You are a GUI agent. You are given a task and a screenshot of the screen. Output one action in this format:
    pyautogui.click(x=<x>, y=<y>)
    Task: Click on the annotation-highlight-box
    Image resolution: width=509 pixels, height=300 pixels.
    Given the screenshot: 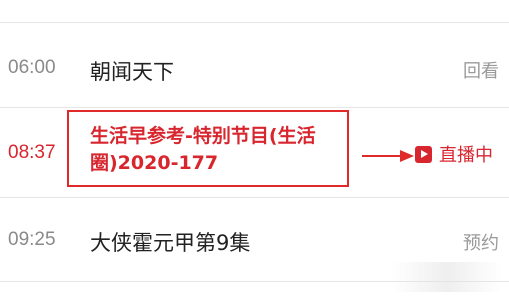 What is the action you would take?
    pyautogui.click(x=208, y=148)
    